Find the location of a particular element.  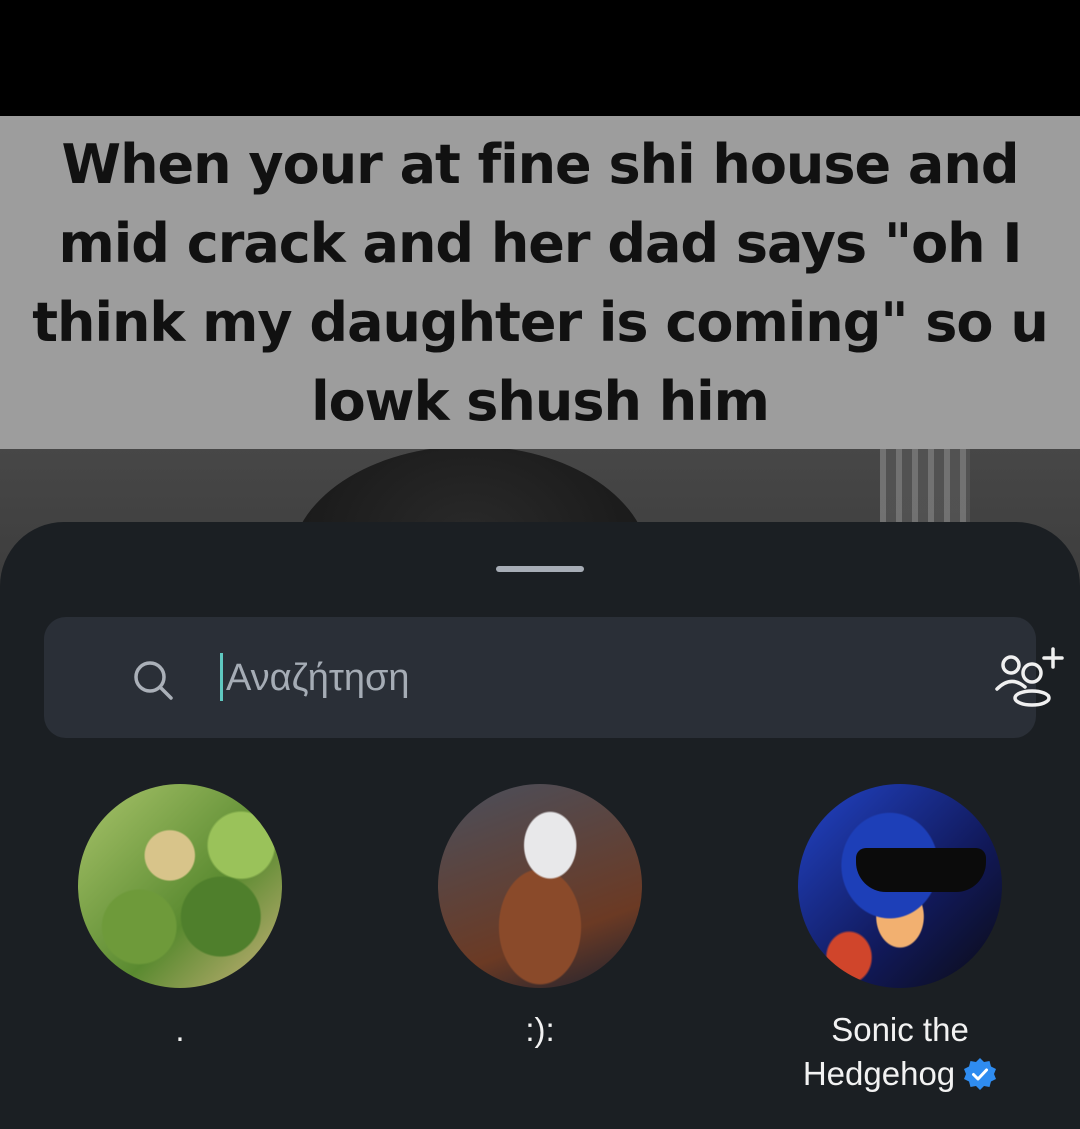

contact-item: Sonic the Hedgehog is located at coordinates (900, 944).